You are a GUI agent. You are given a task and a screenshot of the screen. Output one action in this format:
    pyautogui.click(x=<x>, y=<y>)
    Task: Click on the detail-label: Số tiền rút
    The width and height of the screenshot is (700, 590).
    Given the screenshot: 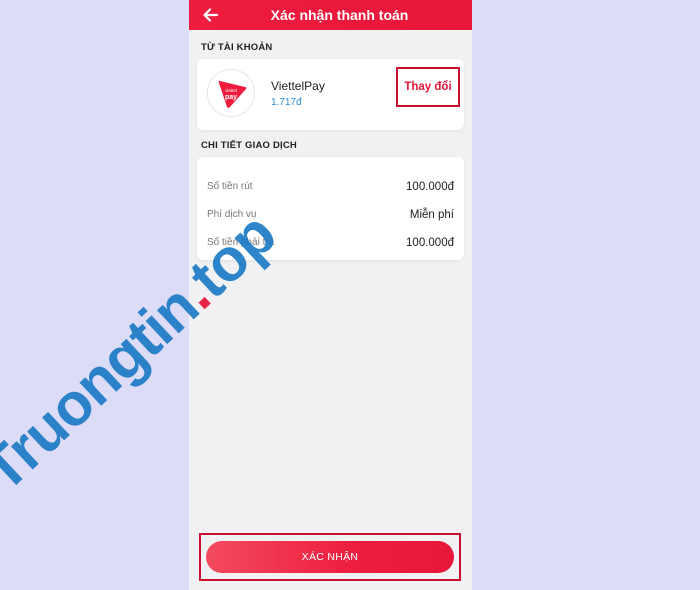 What is the action you would take?
    pyautogui.click(x=230, y=186)
    